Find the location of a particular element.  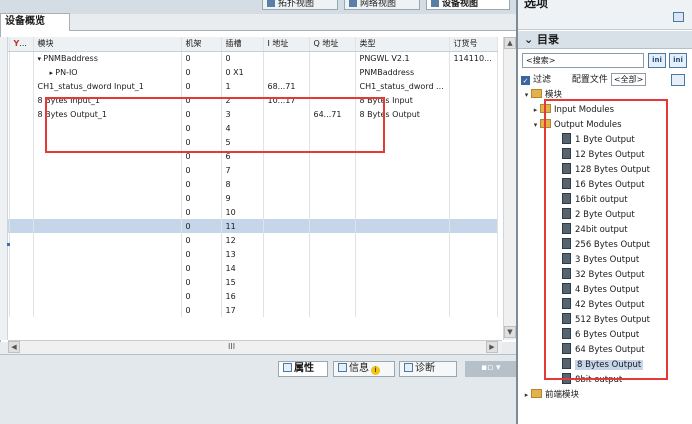

cell-slot: 17 is located at coordinates (242, 310).